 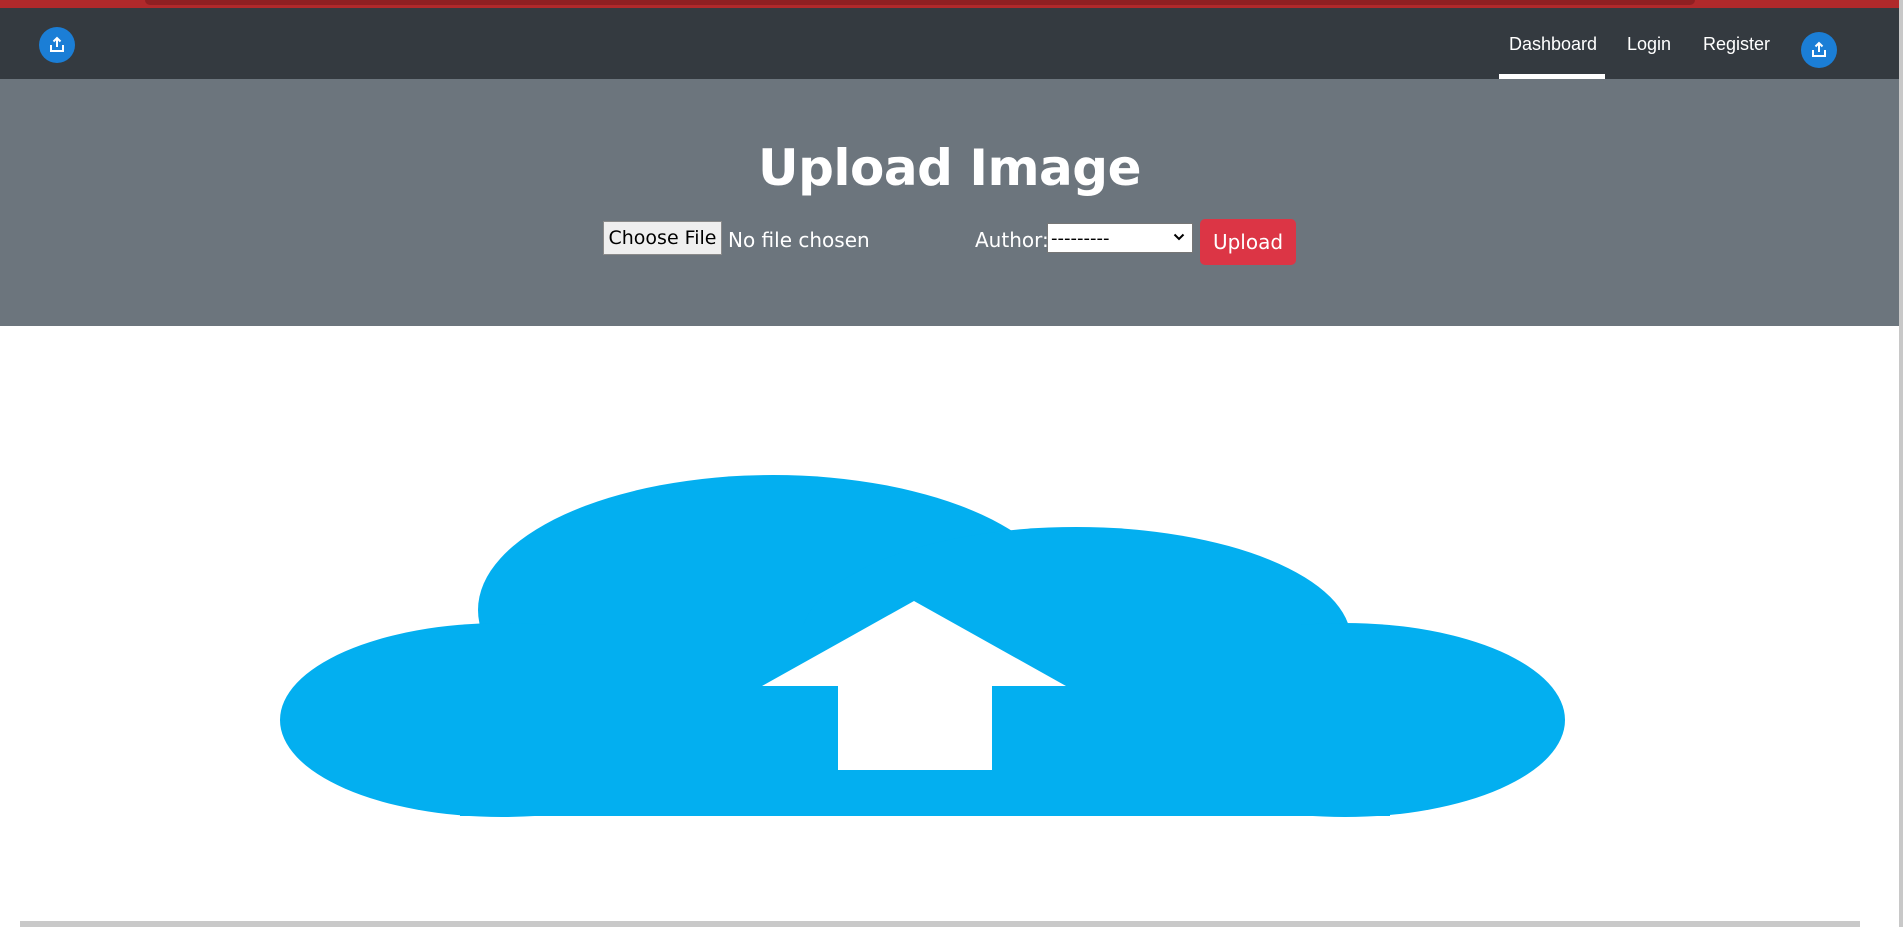 I want to click on author-label: Author:, so click(x=1012, y=240).